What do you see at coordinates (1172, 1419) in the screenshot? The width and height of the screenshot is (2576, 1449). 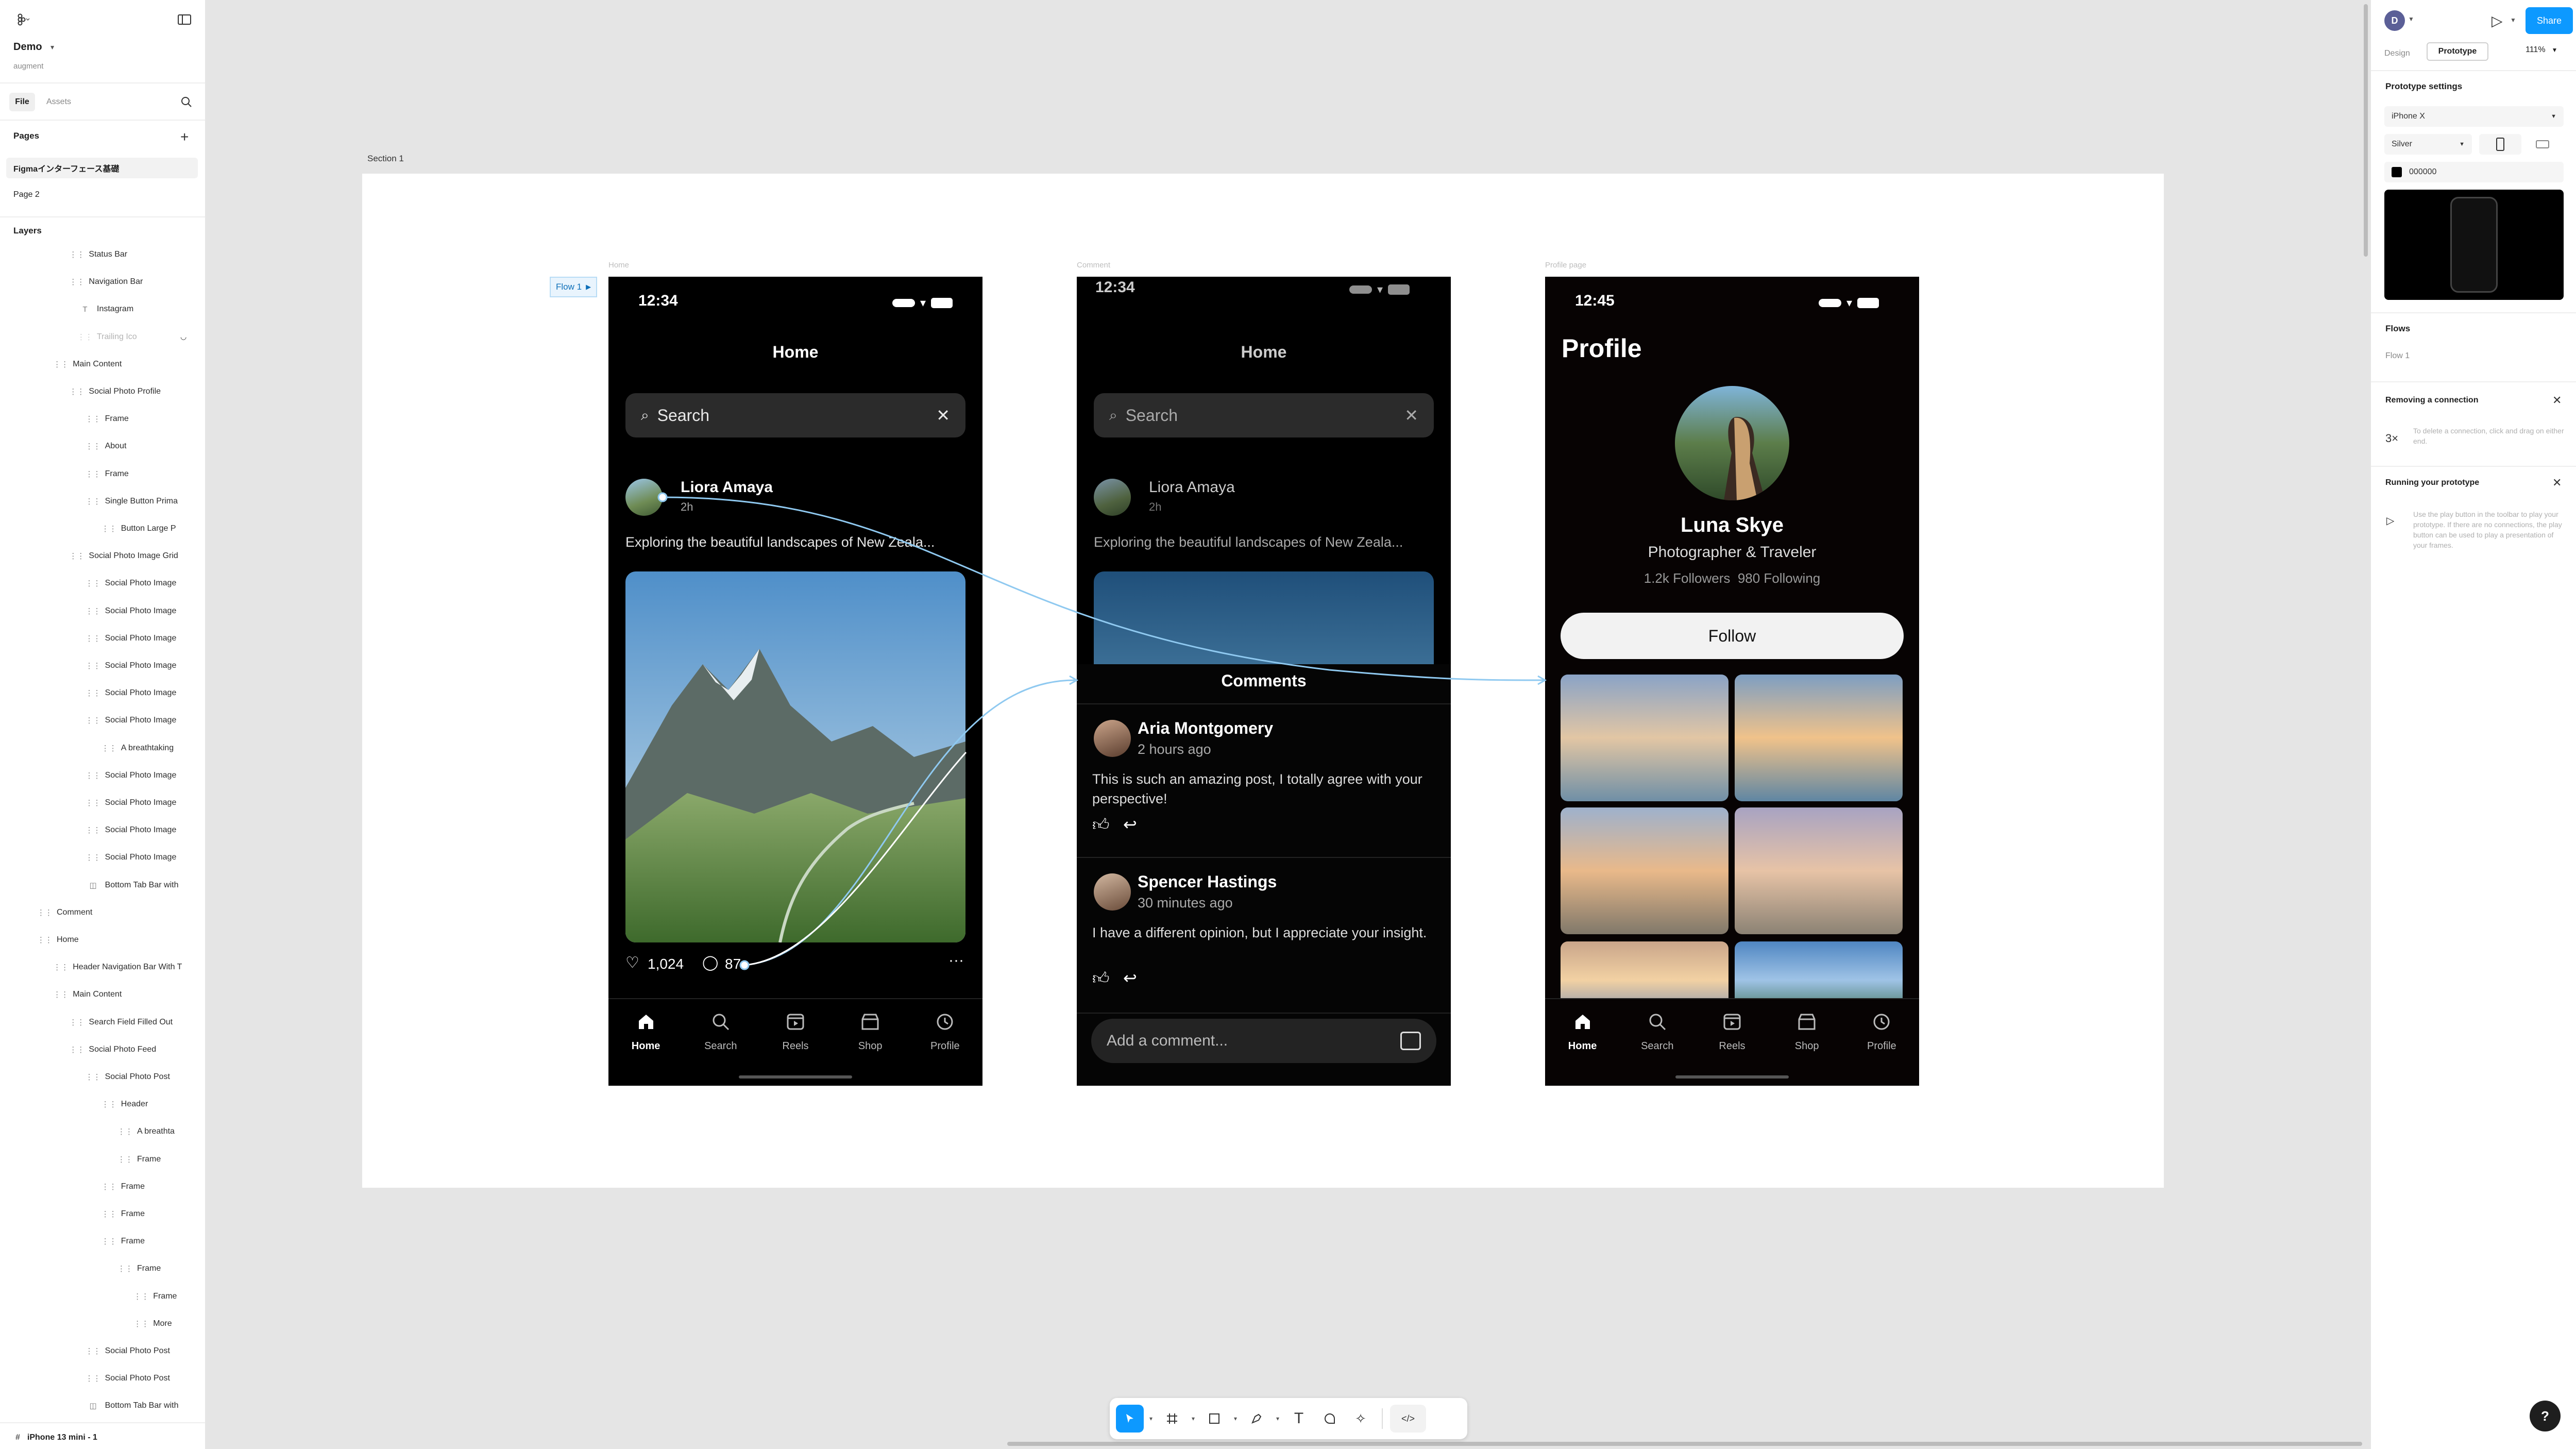 I see `frame-tool-icon` at bounding box center [1172, 1419].